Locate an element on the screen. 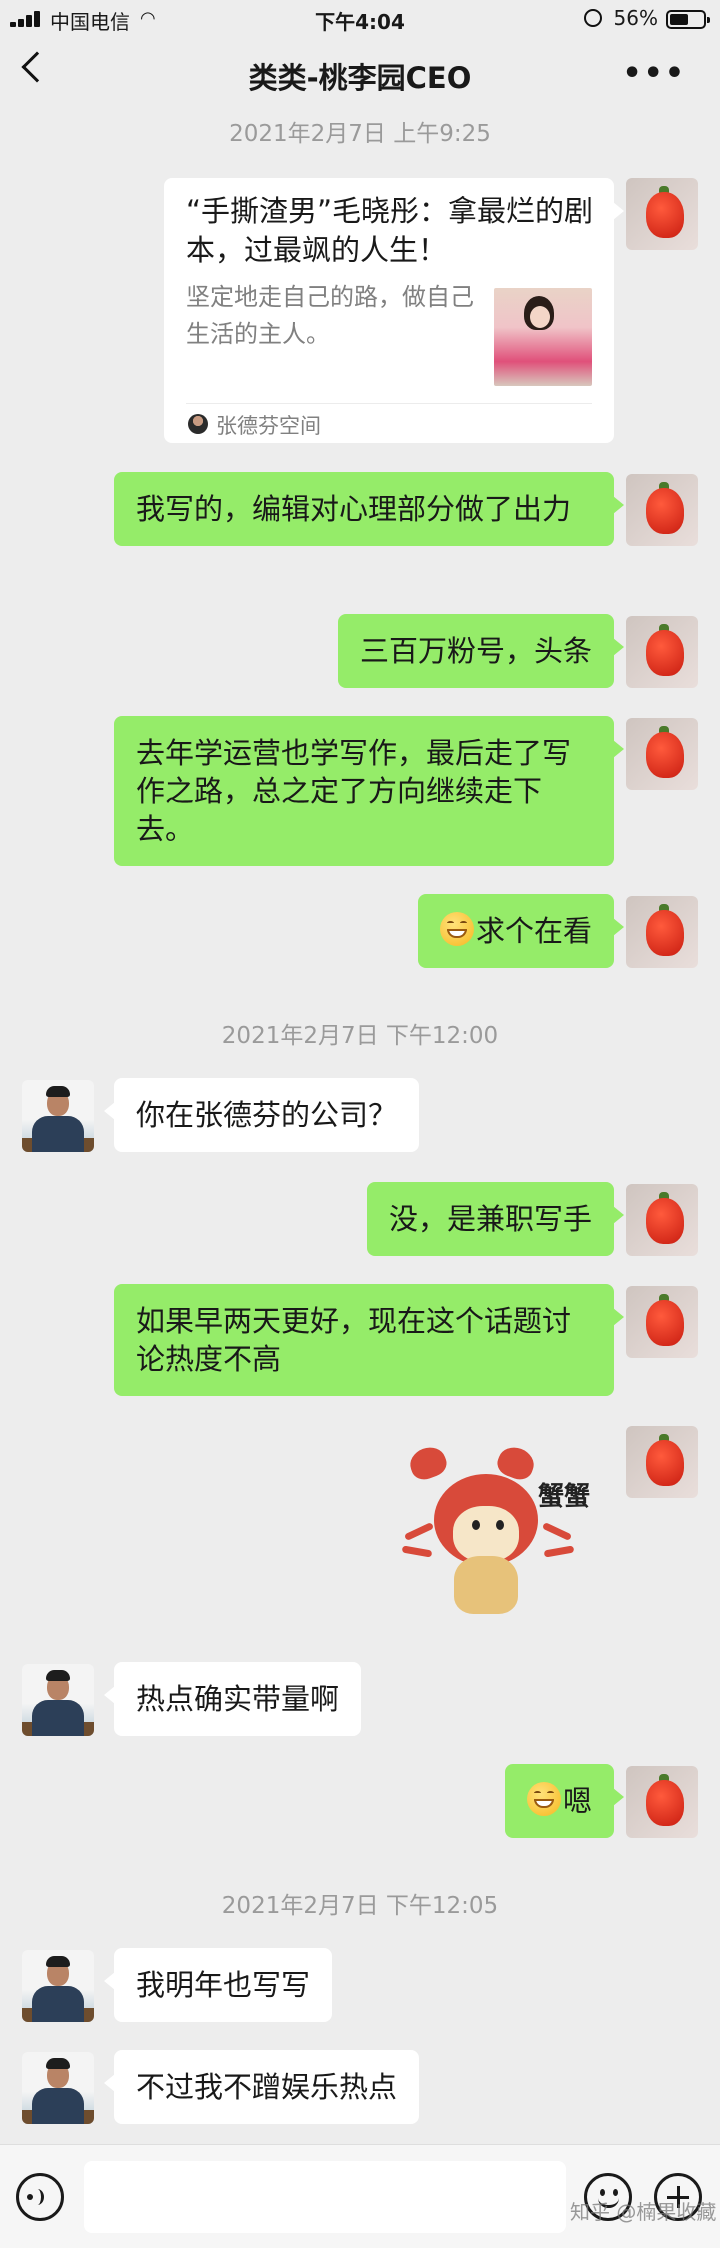 This screenshot has width=720, height=2248. message-bubble-sent: 三百万粉号，头条 is located at coordinates (481, 651).